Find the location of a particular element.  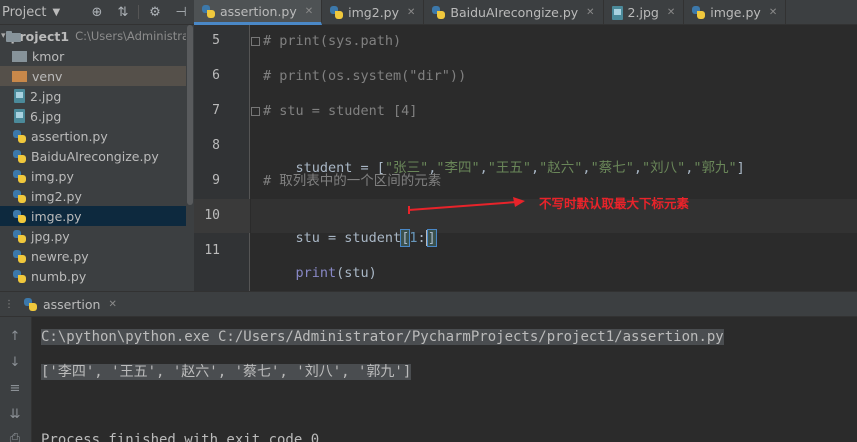

tree-item-label: assertion.py is located at coordinates (69, 136).